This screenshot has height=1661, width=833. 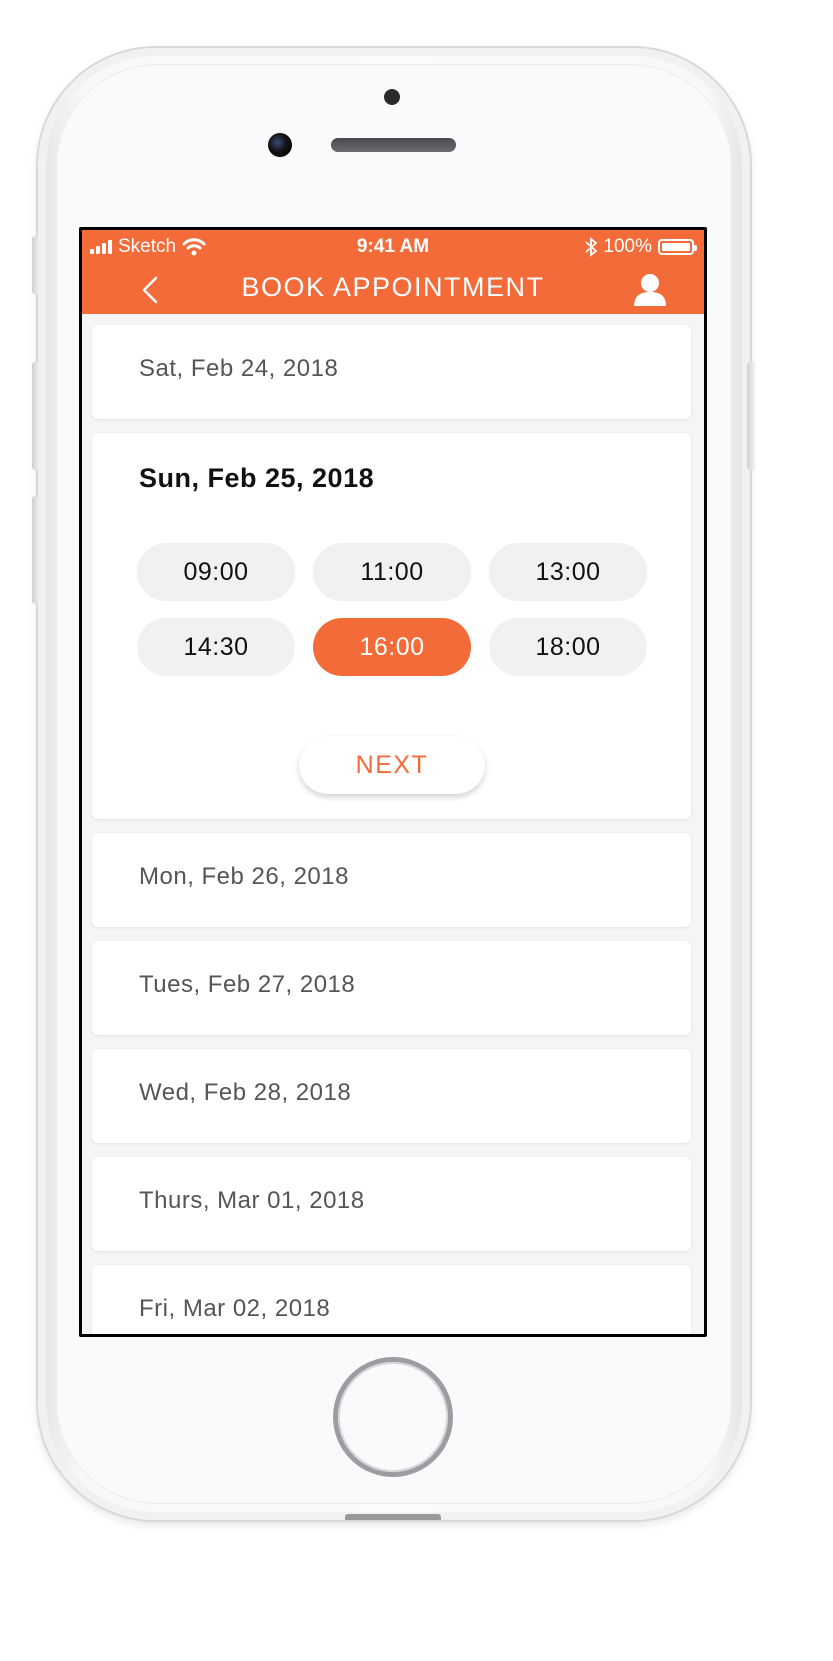 What do you see at coordinates (392, 765) in the screenshot?
I see `next-button: NEXT` at bounding box center [392, 765].